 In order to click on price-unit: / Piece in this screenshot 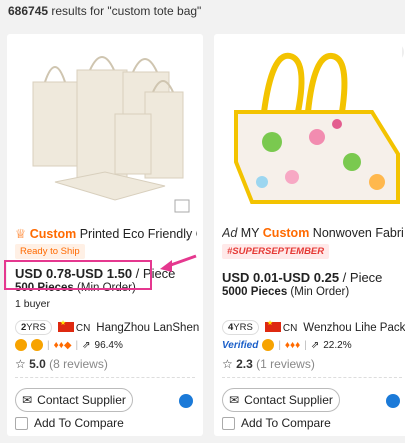, I will do `click(361, 277)`.